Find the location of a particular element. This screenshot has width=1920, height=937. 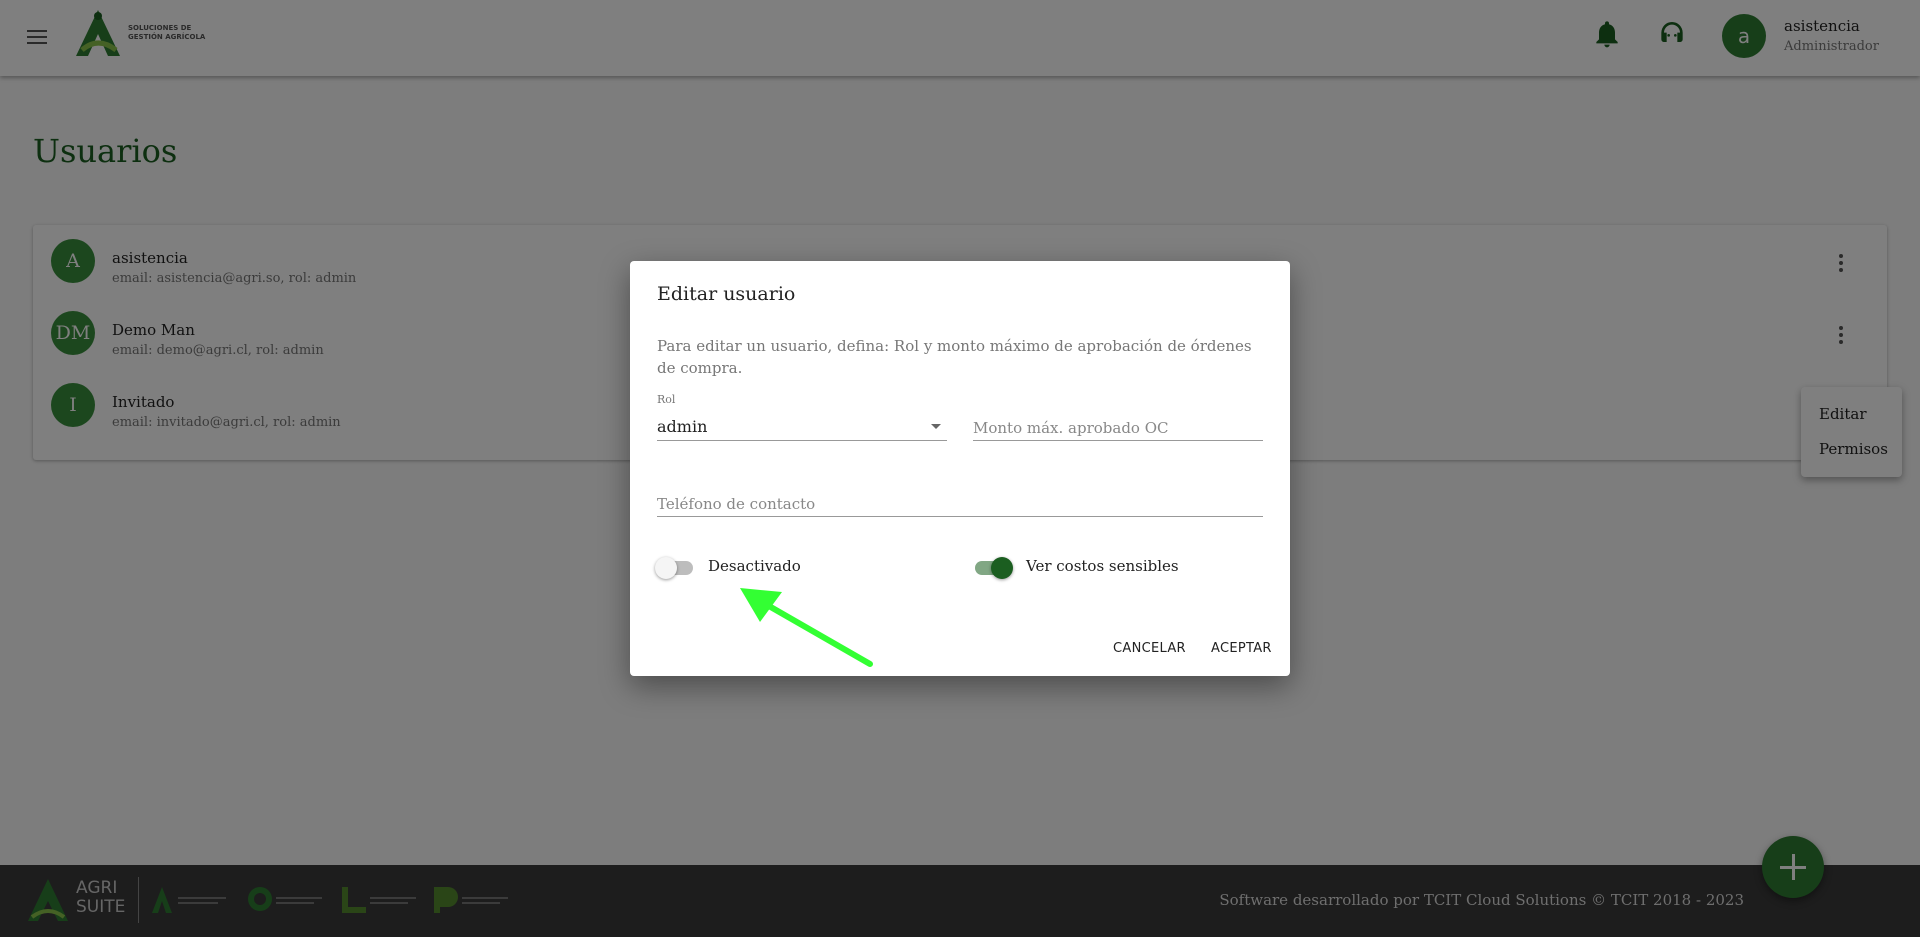

accept-button: ACEPTAR is located at coordinates (1241, 648).